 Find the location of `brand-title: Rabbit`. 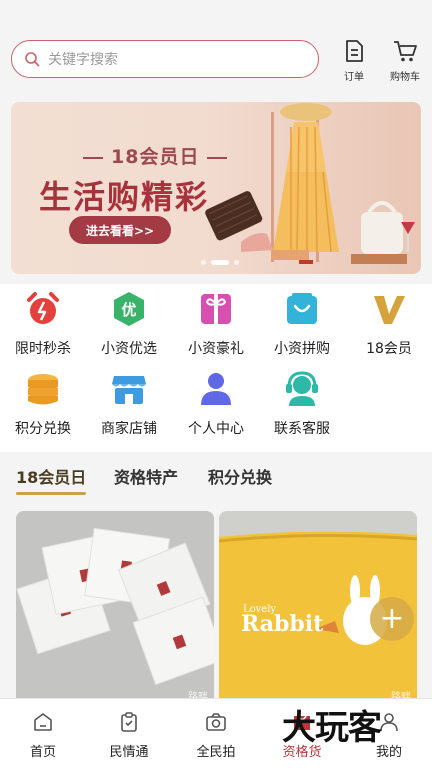

brand-title: Rabbit is located at coordinates (282, 624).